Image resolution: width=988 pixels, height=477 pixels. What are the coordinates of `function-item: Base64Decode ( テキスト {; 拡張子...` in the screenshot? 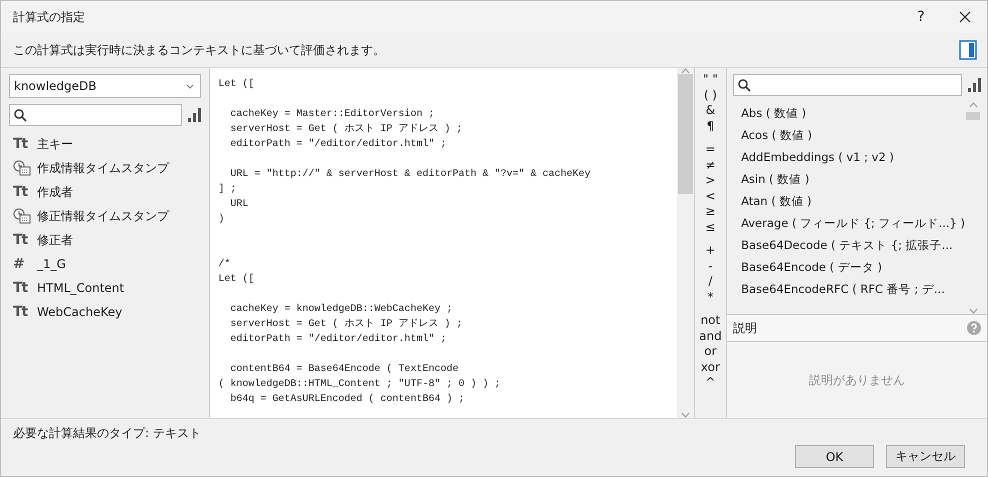 It's located at (853, 245).